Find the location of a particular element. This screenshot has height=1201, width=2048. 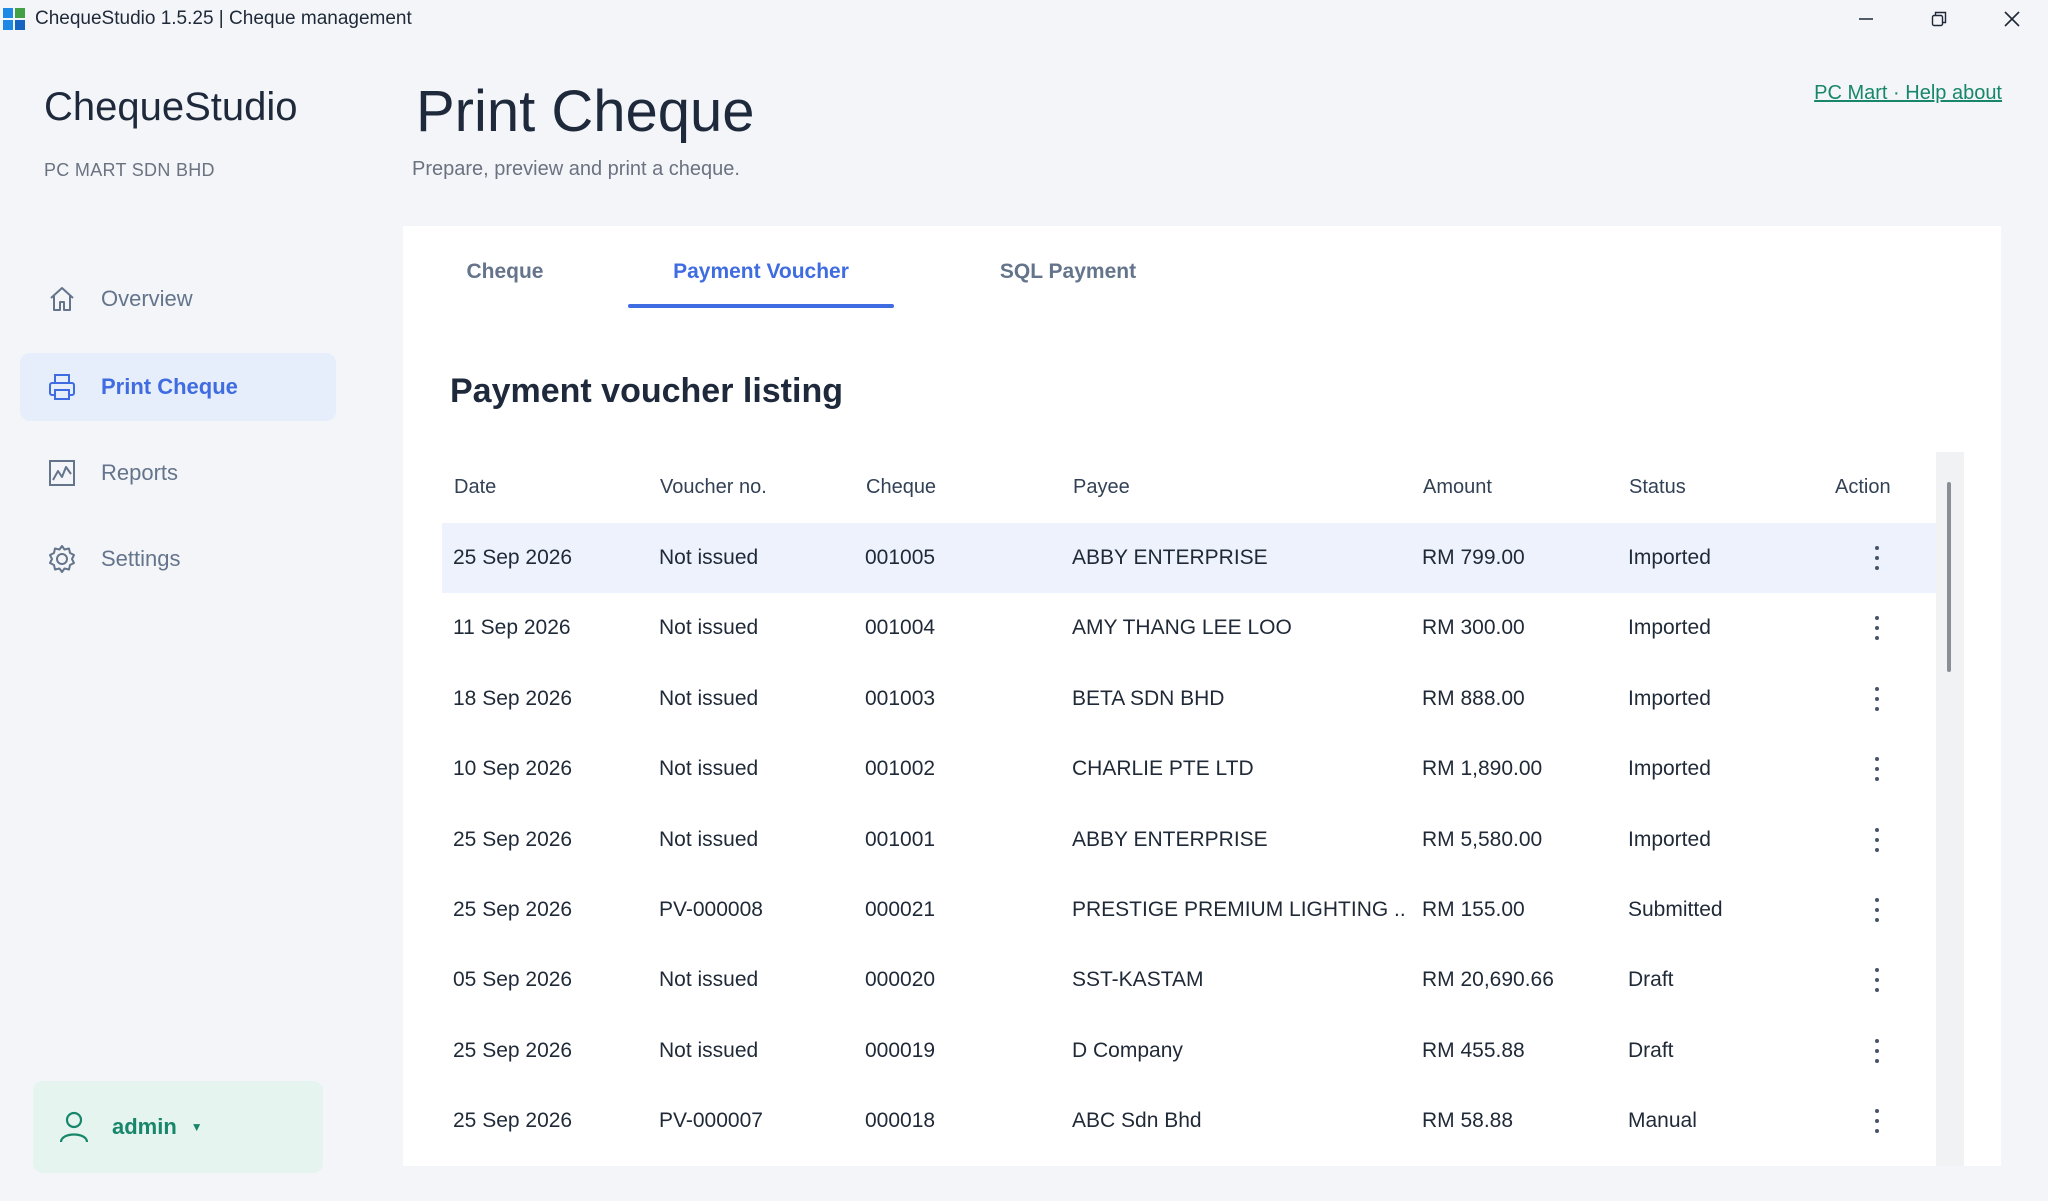

table-scrollbar is located at coordinates (1950, 809).